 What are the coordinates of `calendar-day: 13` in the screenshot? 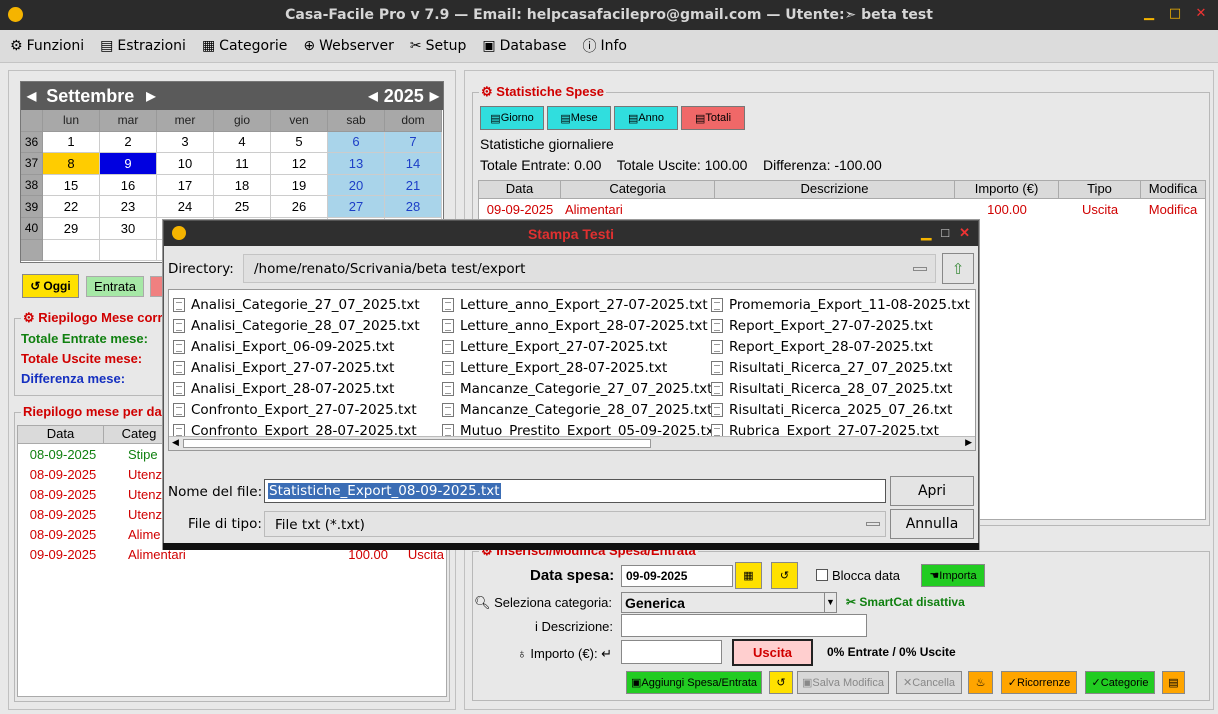 It's located at (356, 164).